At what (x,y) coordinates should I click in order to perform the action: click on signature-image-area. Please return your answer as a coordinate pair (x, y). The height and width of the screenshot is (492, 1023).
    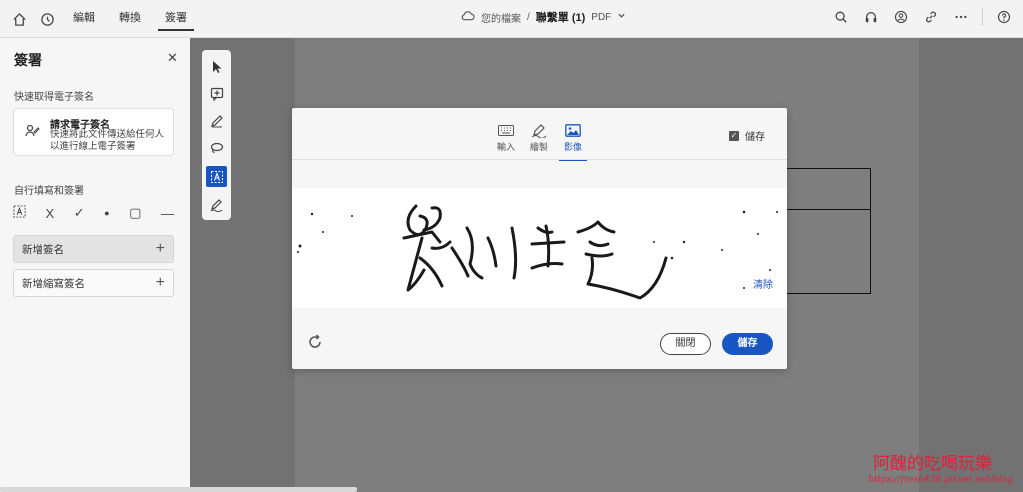
    Looking at the image, I should click on (539, 248).